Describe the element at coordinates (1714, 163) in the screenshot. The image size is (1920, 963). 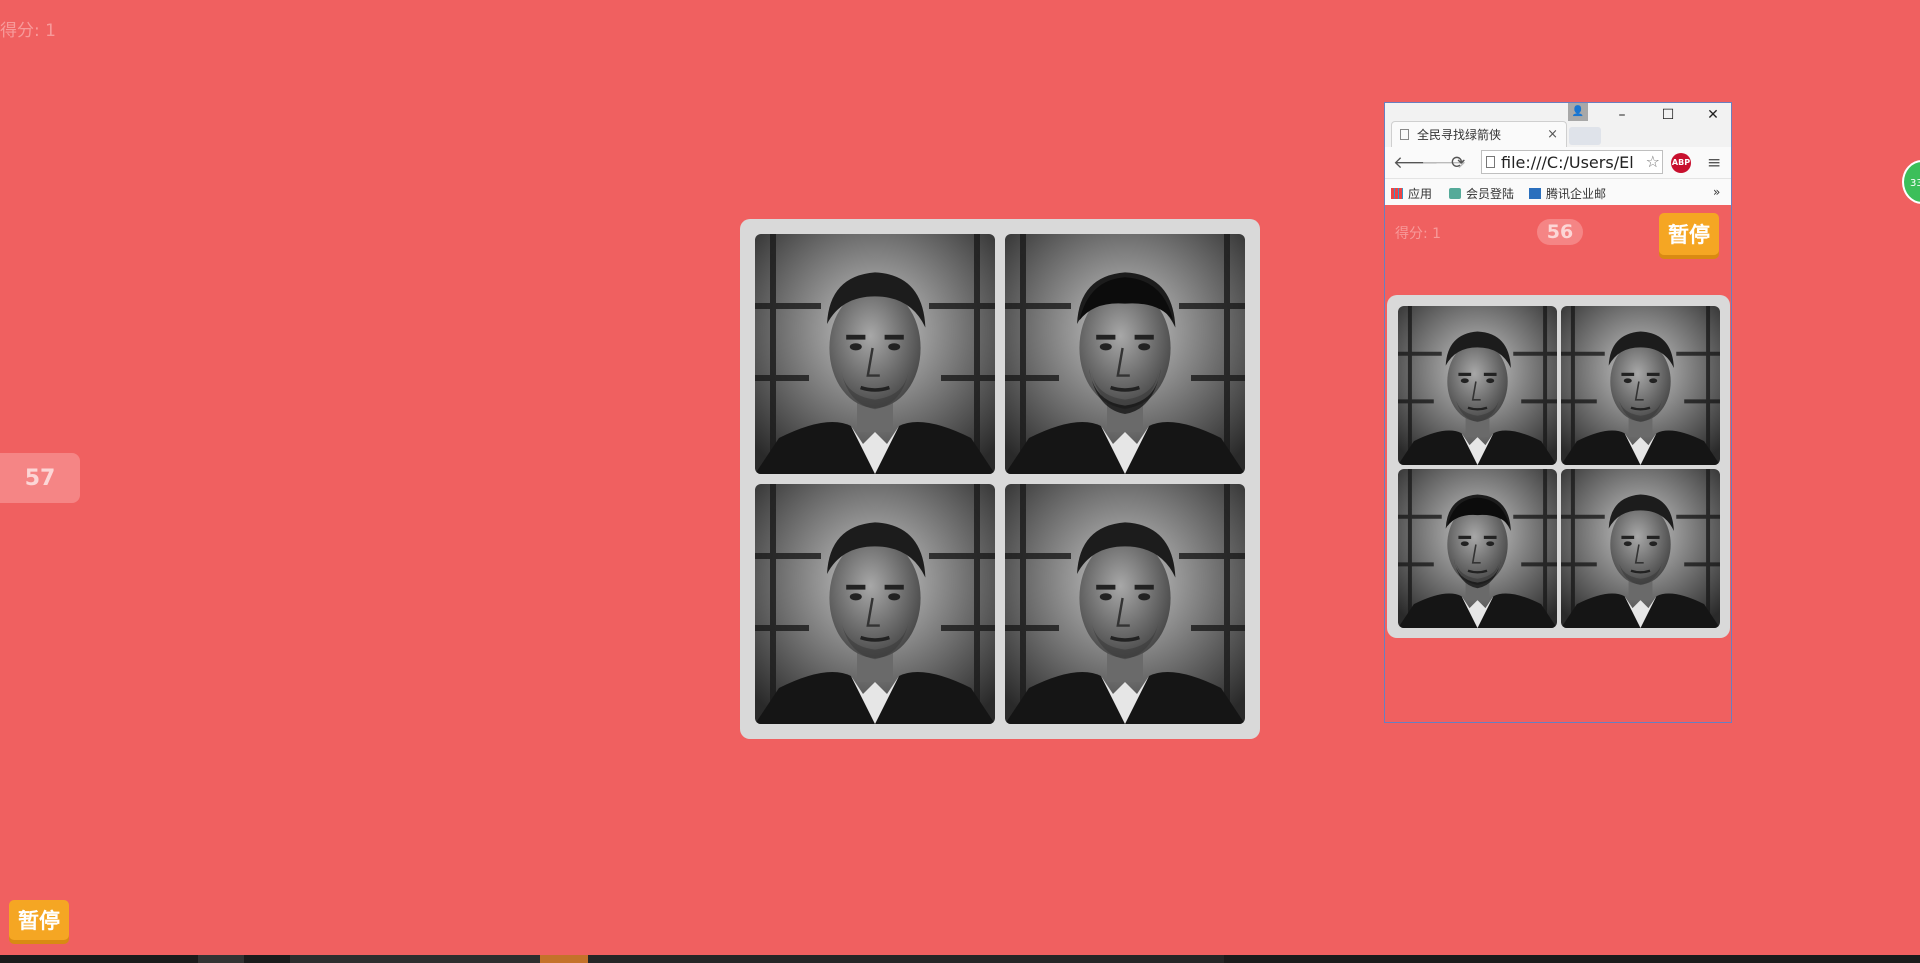
I see `menu-icon: ≡` at that location.